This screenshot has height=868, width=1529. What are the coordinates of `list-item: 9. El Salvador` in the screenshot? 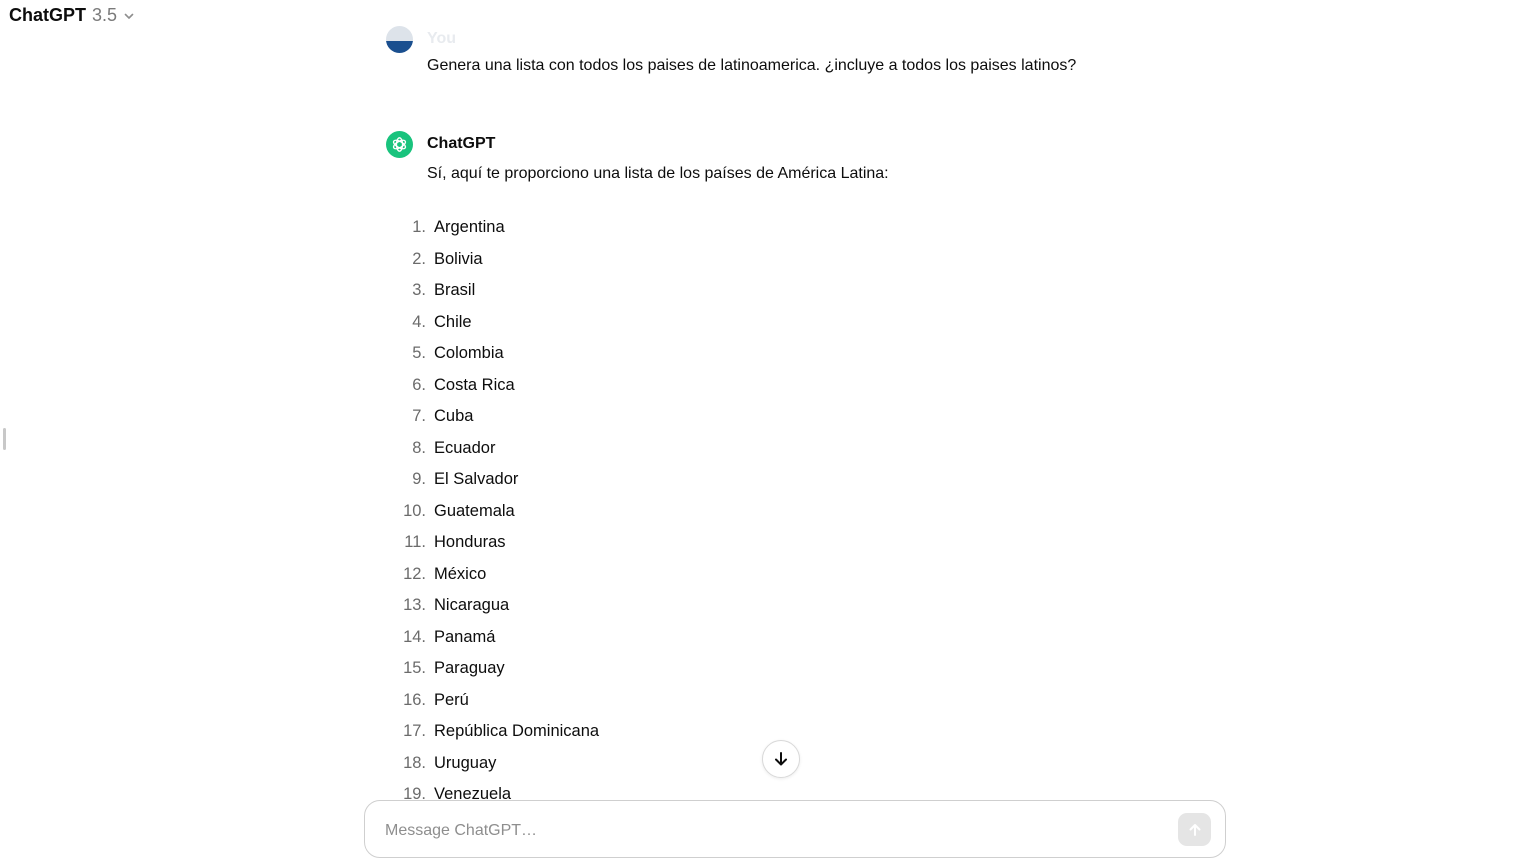 It's located at (492, 480).